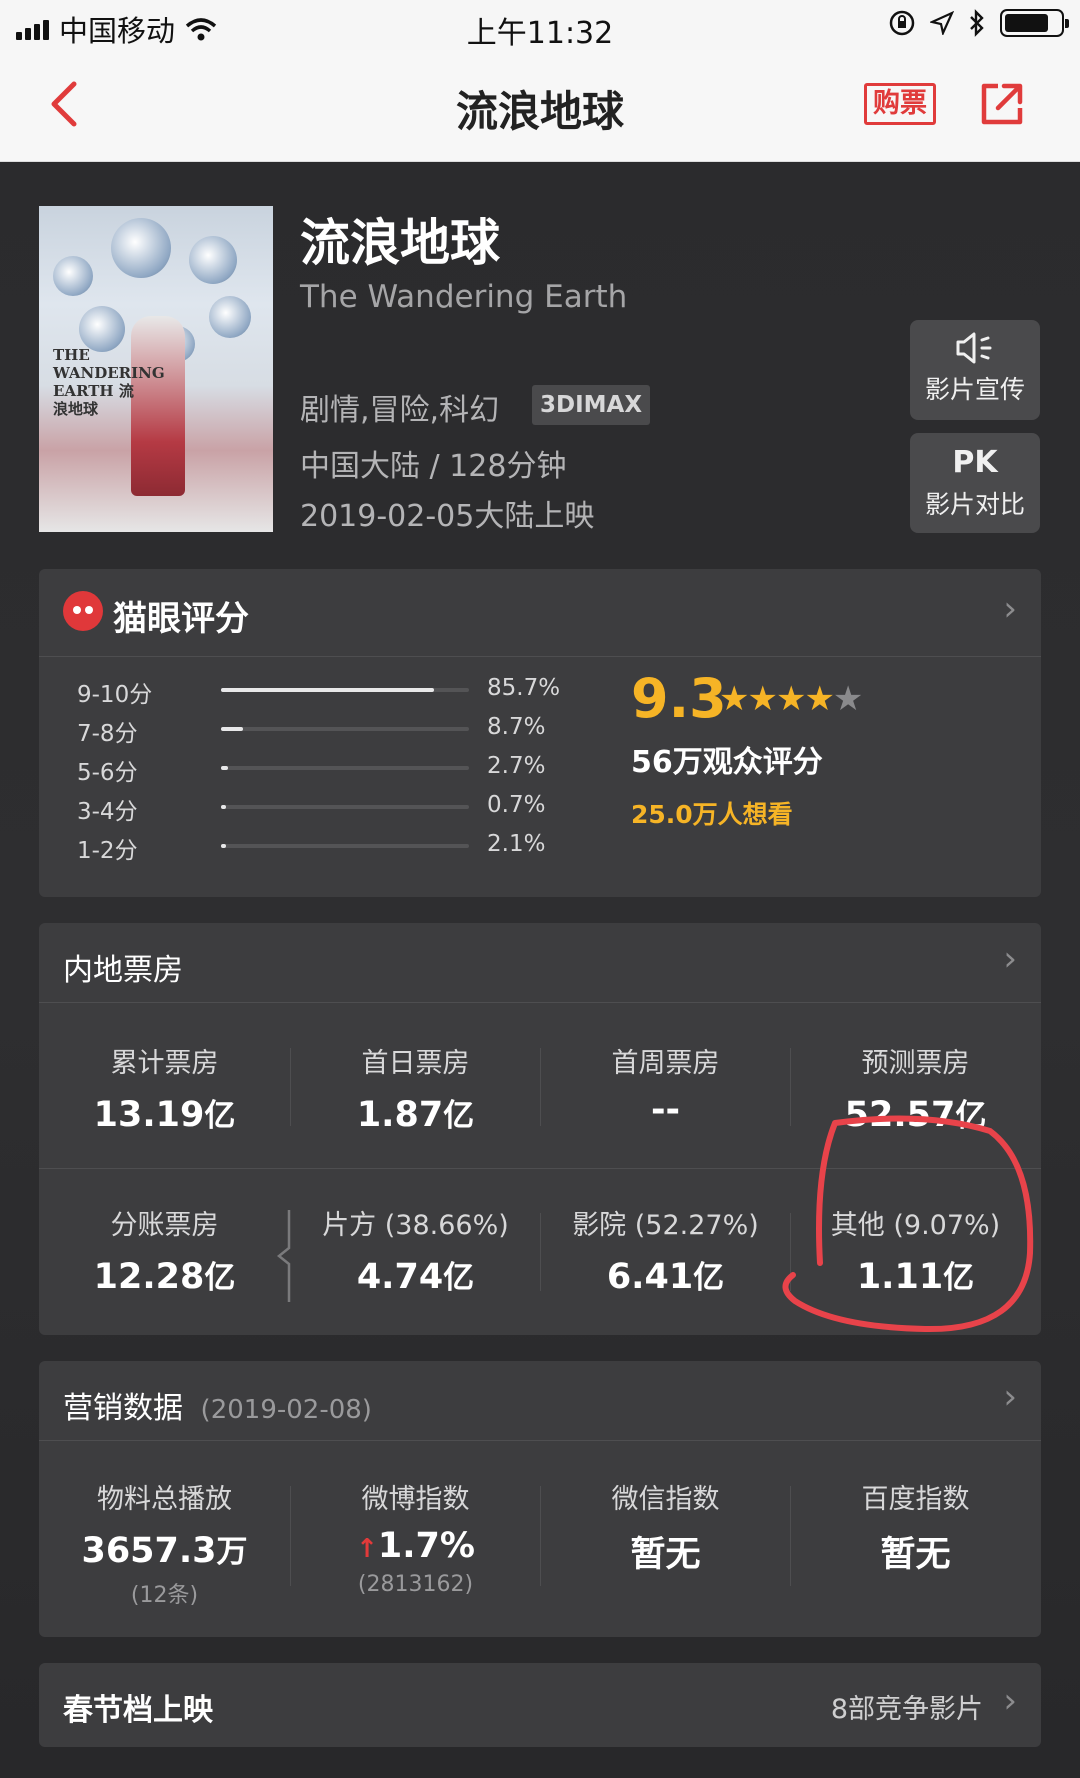 This screenshot has height=1778, width=1080. What do you see at coordinates (540, 1705) in the screenshot?
I see `spring-festival-card: 春节档上映 8部竞争影片 ›` at bounding box center [540, 1705].